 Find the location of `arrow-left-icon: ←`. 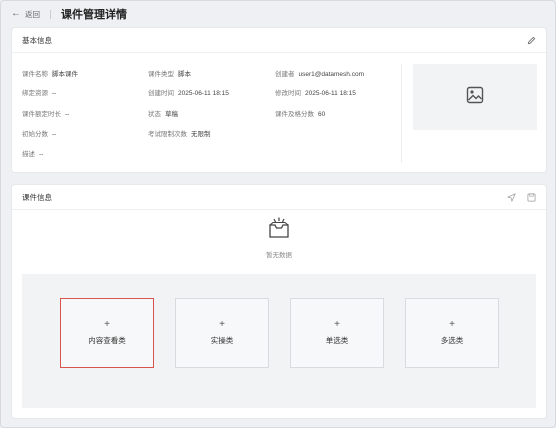

arrow-left-icon: ← is located at coordinates (16, 13).